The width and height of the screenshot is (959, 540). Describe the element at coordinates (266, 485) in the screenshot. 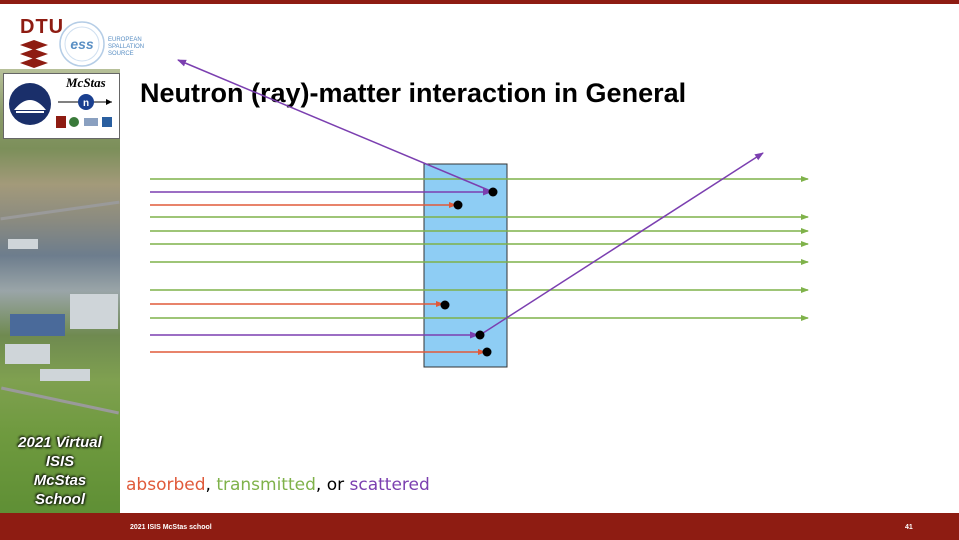

I see `legend-transmitted: transmitted` at that location.